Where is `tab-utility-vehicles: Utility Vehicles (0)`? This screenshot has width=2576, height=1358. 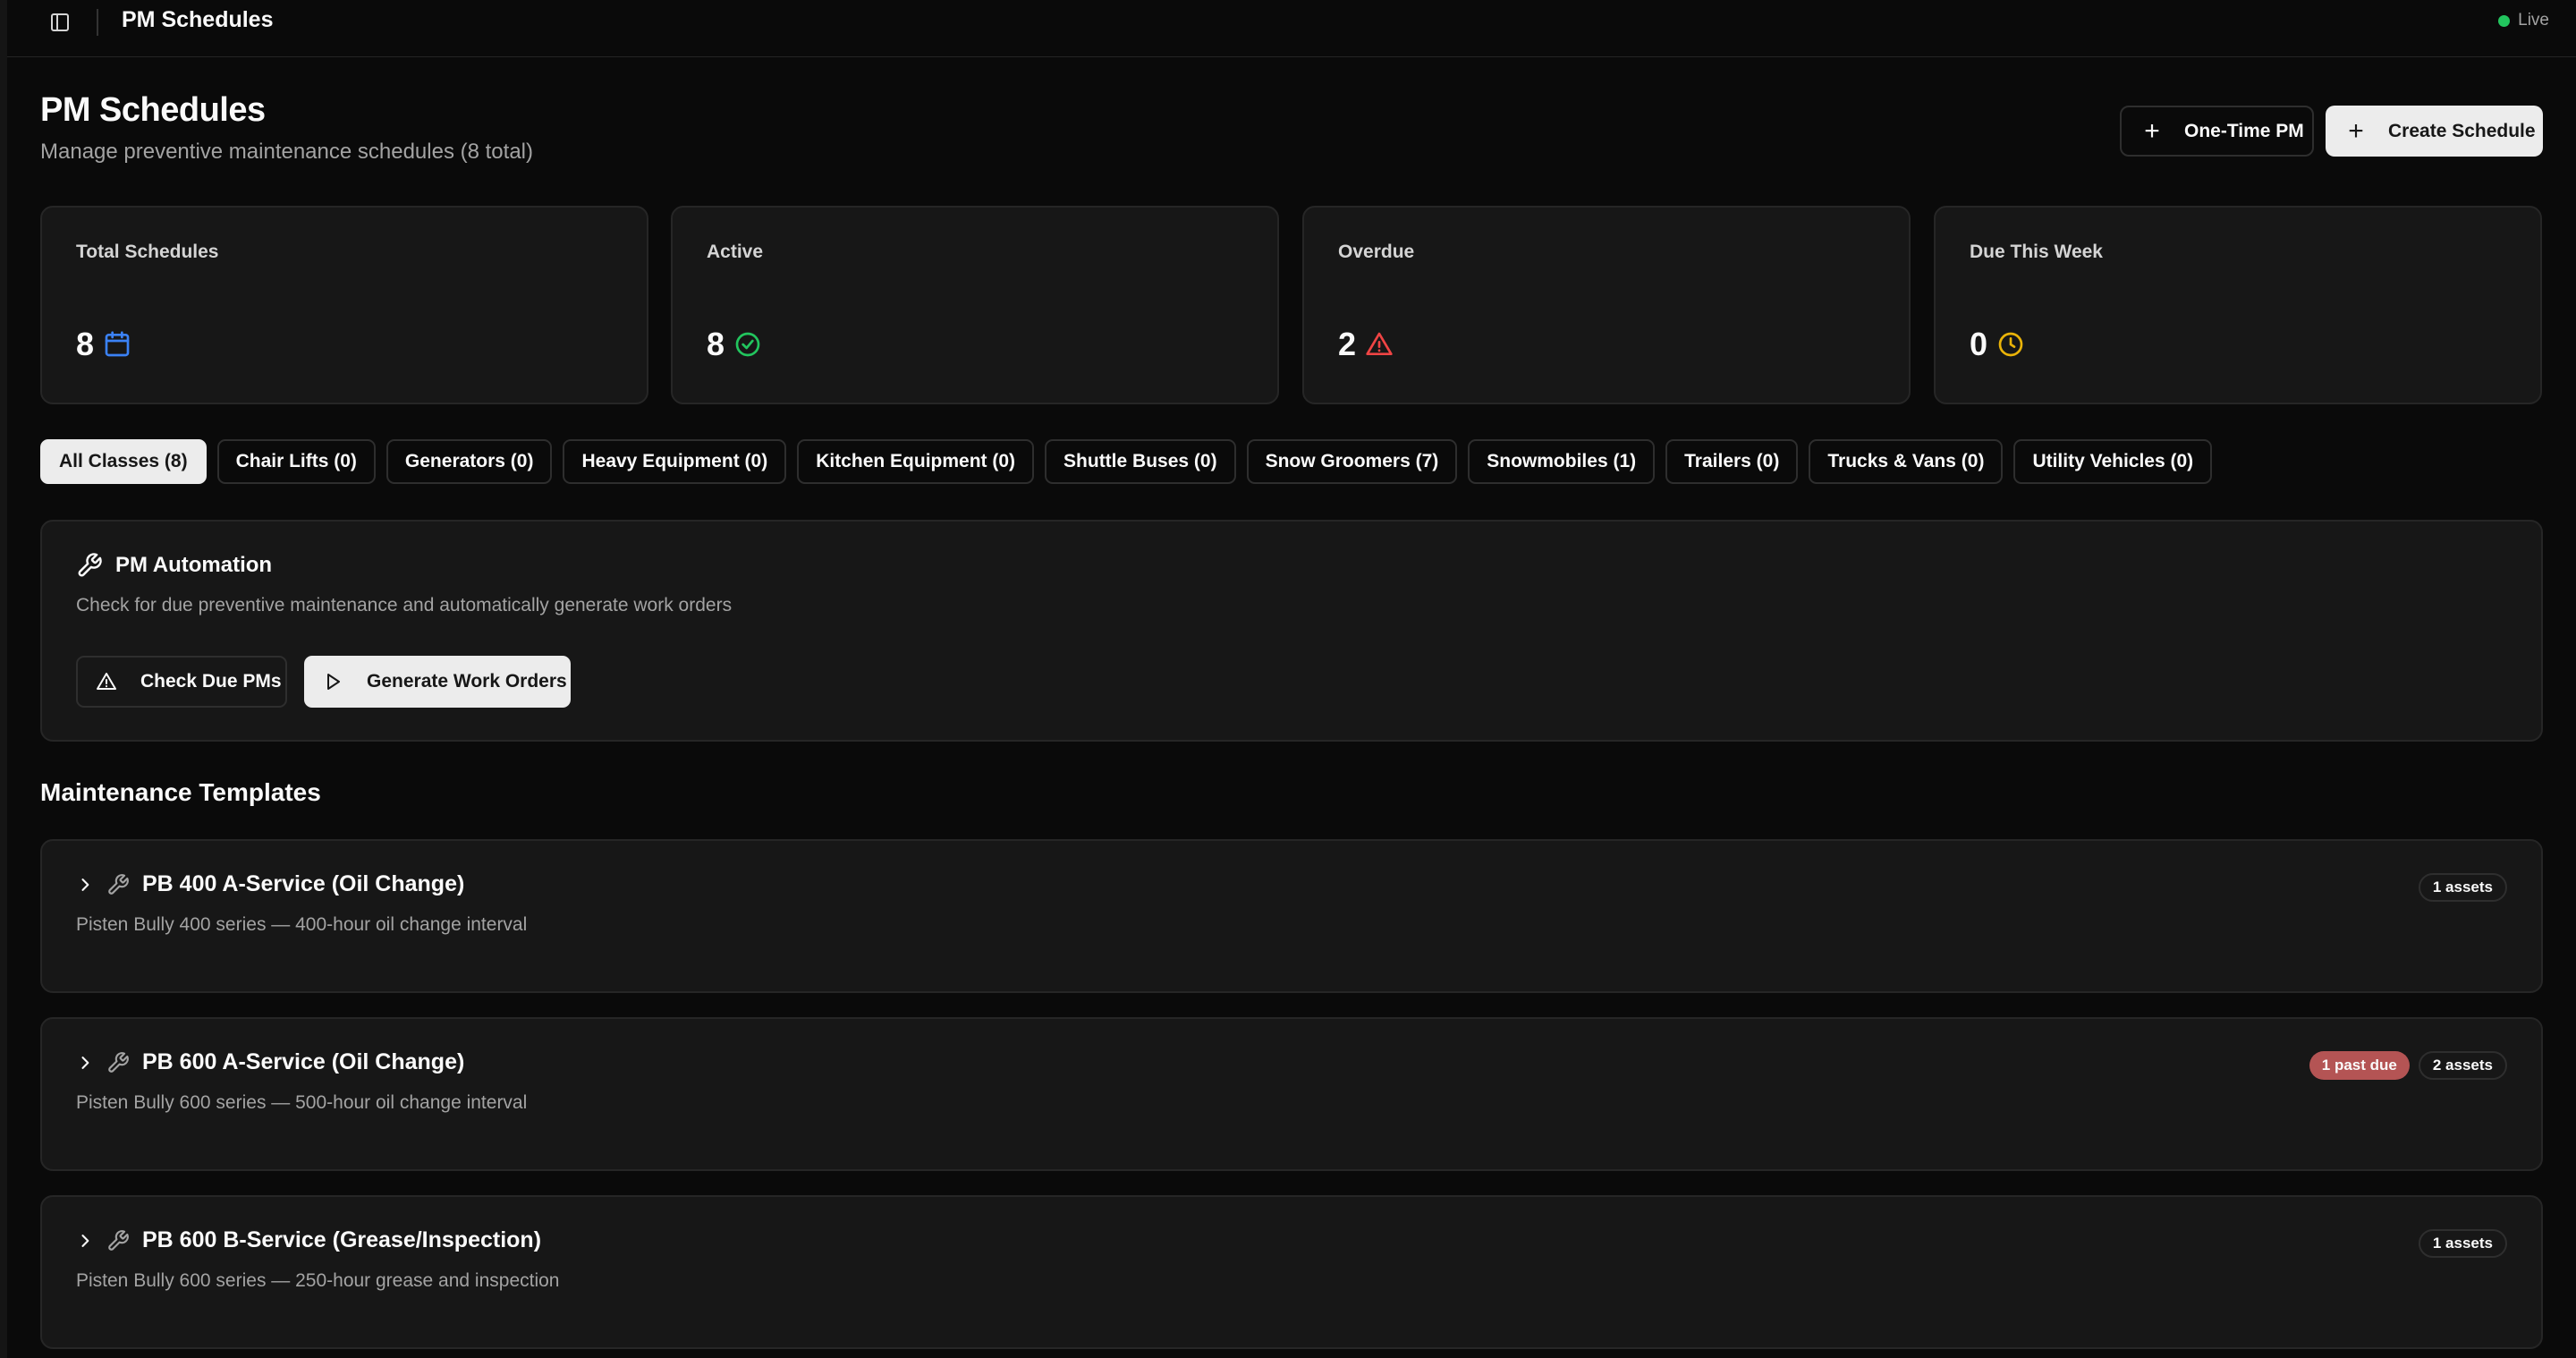
tab-utility-vehicles: Utility Vehicles (0) is located at coordinates (2113, 462).